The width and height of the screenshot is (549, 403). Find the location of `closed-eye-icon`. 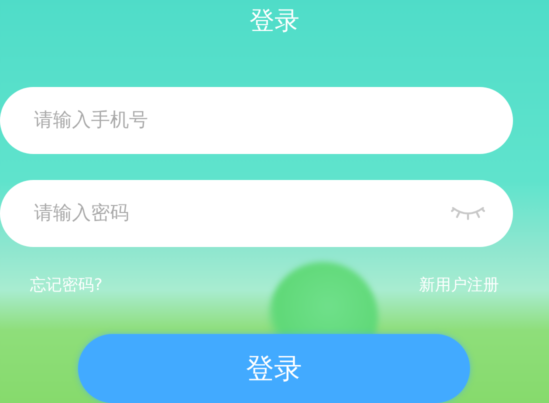

closed-eye-icon is located at coordinates (468, 212).